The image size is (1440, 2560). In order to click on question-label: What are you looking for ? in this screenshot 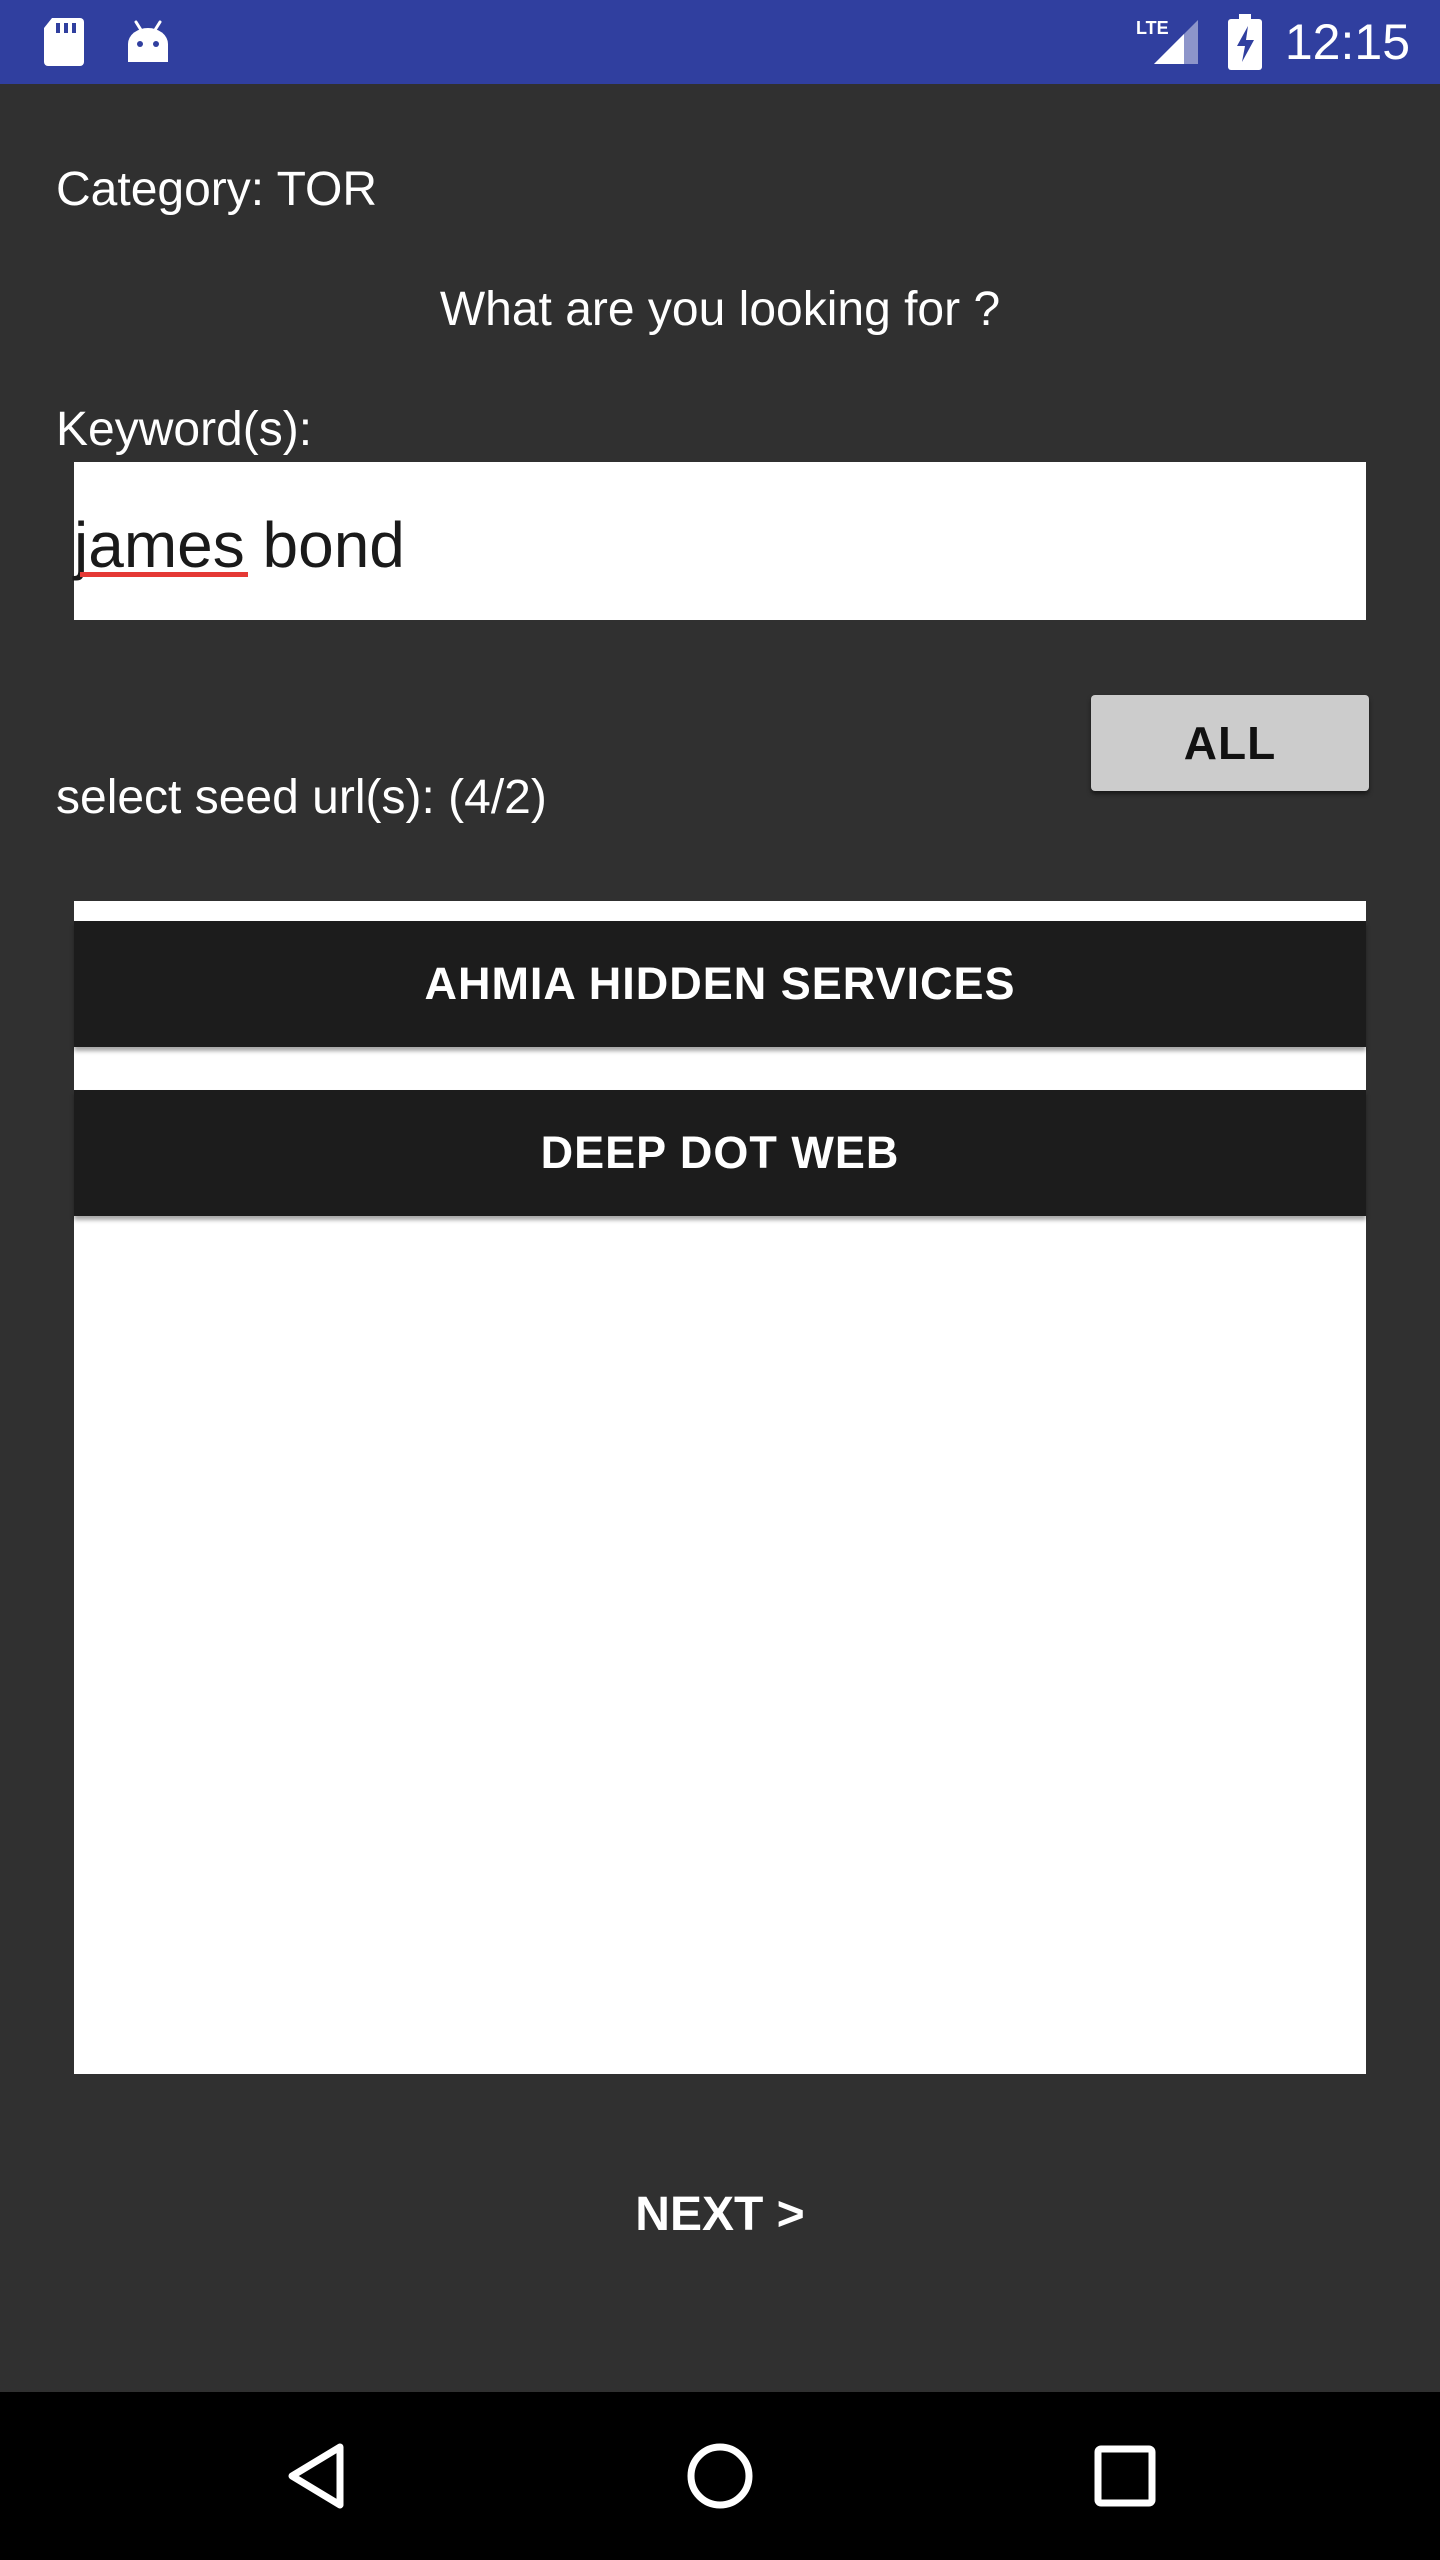, I will do `click(720, 309)`.